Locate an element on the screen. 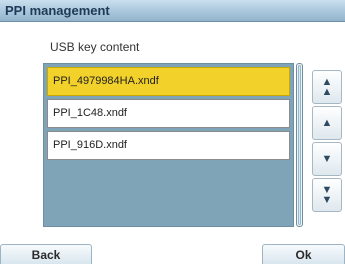 The width and height of the screenshot is (345, 264). scroll-to-bottom-button: ▼ ▼ is located at coordinates (327, 195).